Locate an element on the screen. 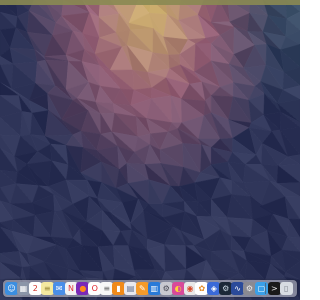 The image size is (320, 300). keynote-icon: ▥ is located at coordinates (154, 288).